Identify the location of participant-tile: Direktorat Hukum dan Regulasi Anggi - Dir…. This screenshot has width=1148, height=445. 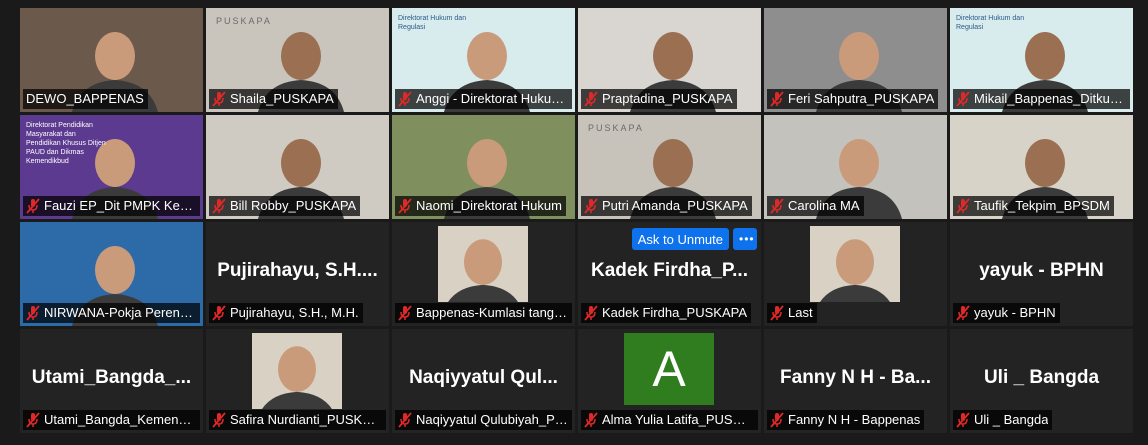
(483, 60).